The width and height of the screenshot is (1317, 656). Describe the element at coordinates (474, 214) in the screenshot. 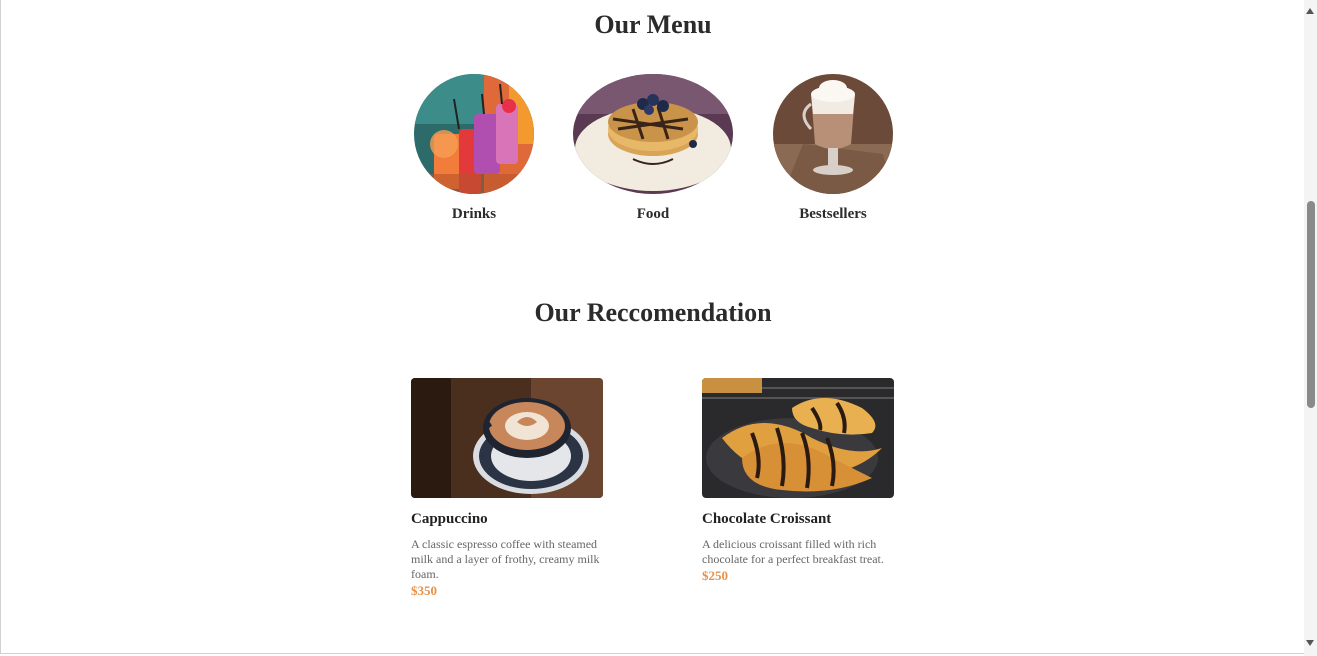

I see `menu-category-label: Drinks` at that location.